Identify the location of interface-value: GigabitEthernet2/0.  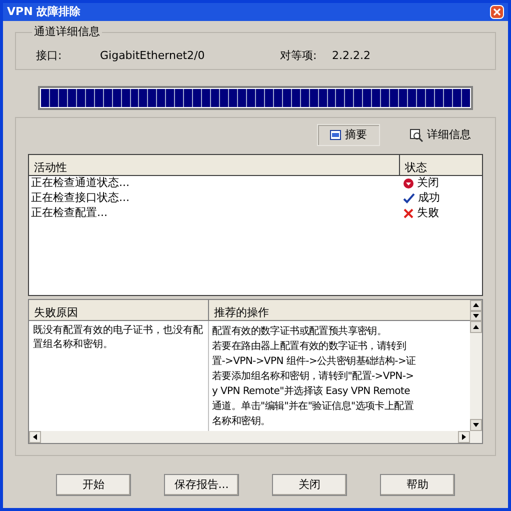
(153, 56).